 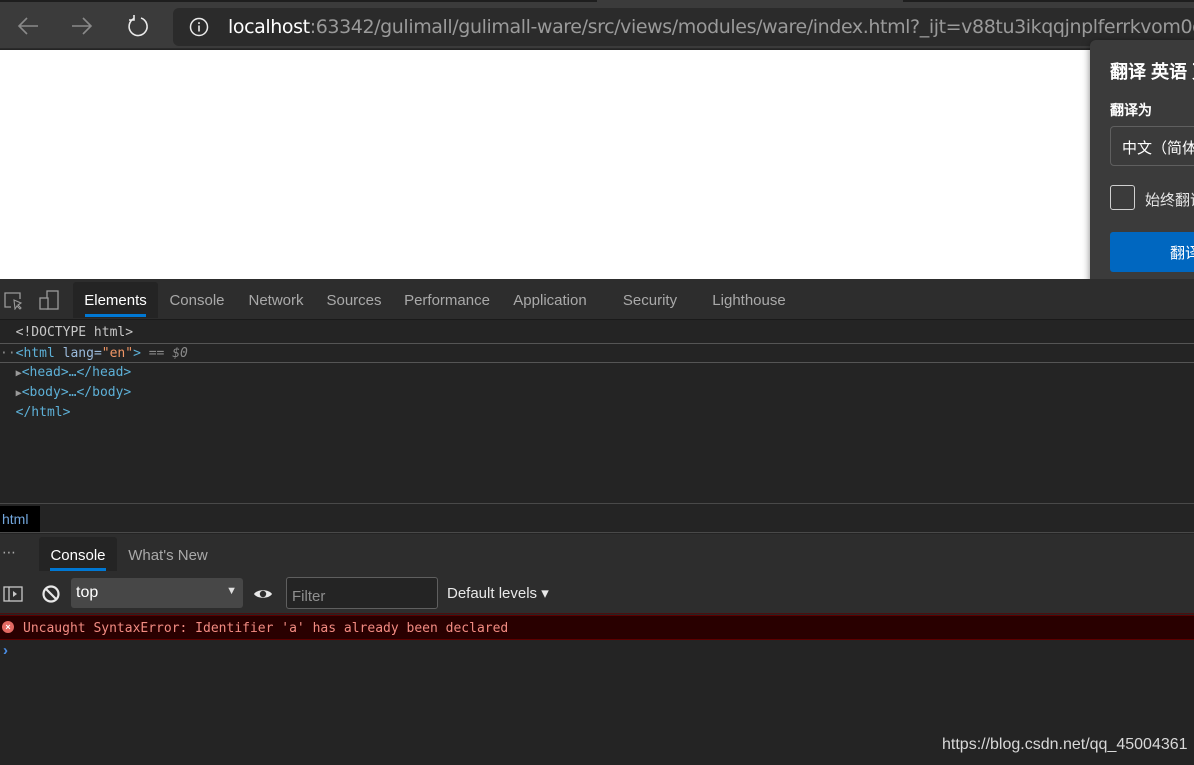 What do you see at coordinates (269, 27) in the screenshot?
I see `url-host: localhost` at bounding box center [269, 27].